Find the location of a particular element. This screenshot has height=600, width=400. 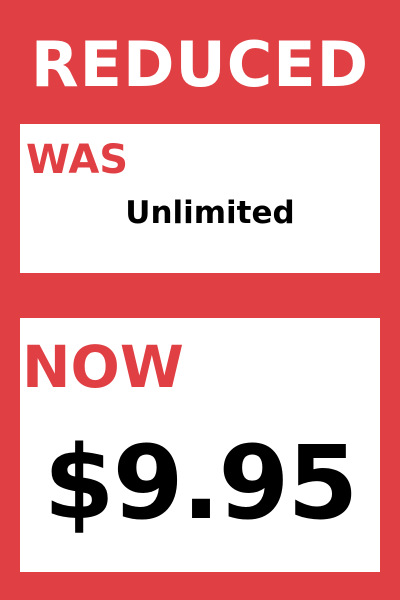

was-value: Unlimited is located at coordinates (210, 213).